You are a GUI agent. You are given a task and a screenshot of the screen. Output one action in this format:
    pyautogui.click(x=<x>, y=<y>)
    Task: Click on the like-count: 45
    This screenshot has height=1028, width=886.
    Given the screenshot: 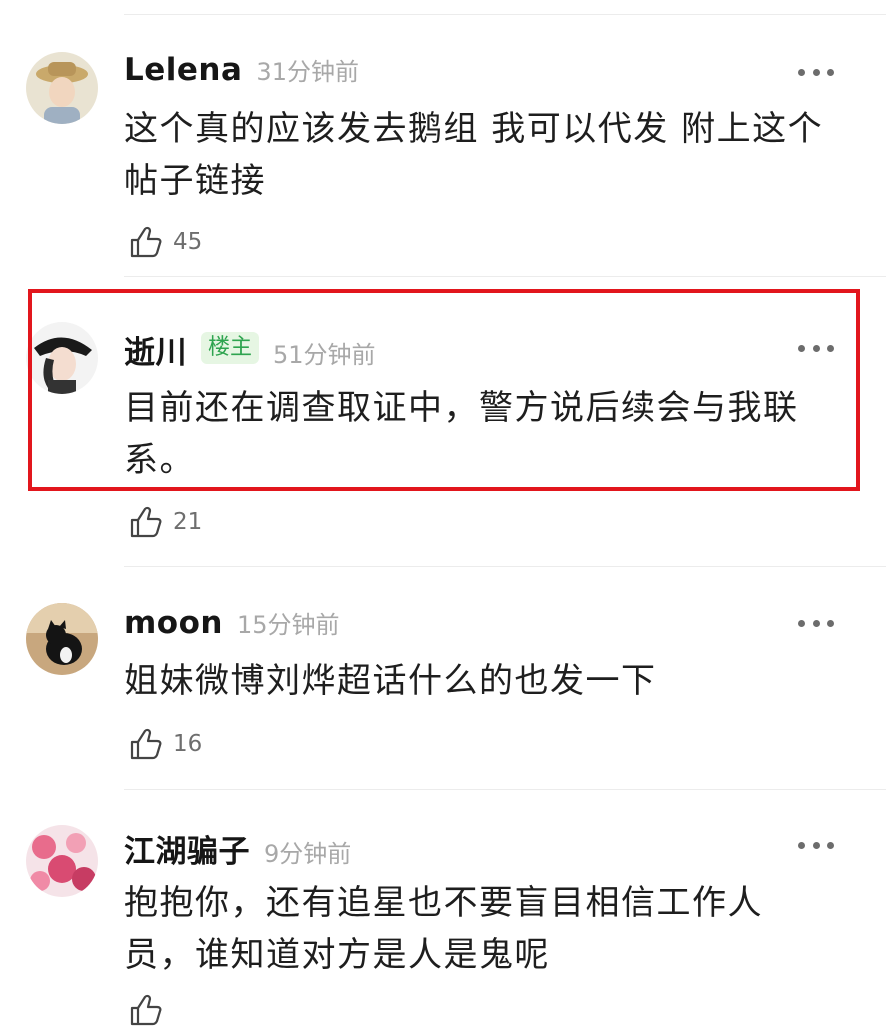 What is the action you would take?
    pyautogui.click(x=188, y=242)
    